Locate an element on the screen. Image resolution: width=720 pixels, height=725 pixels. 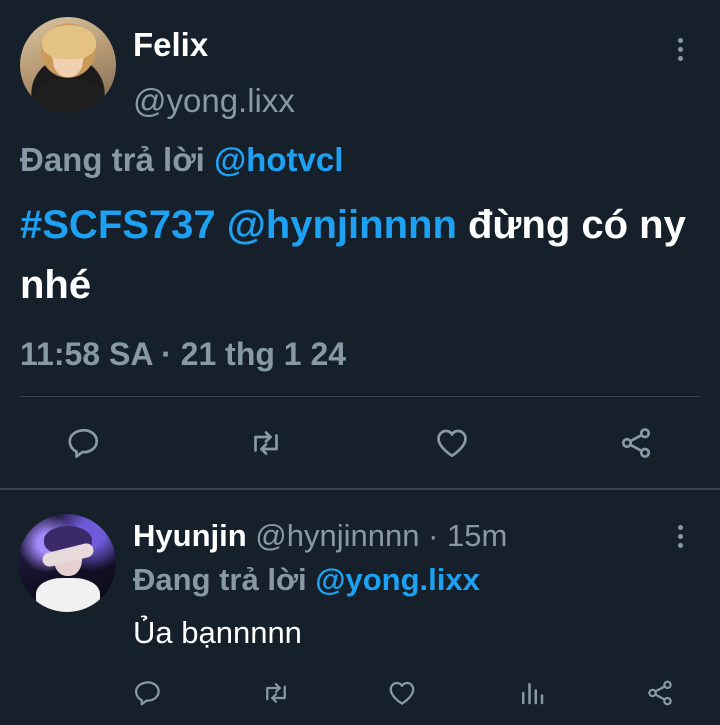
replying-to-line: Đang trả lời @hotvcl is located at coordinates (181, 160).